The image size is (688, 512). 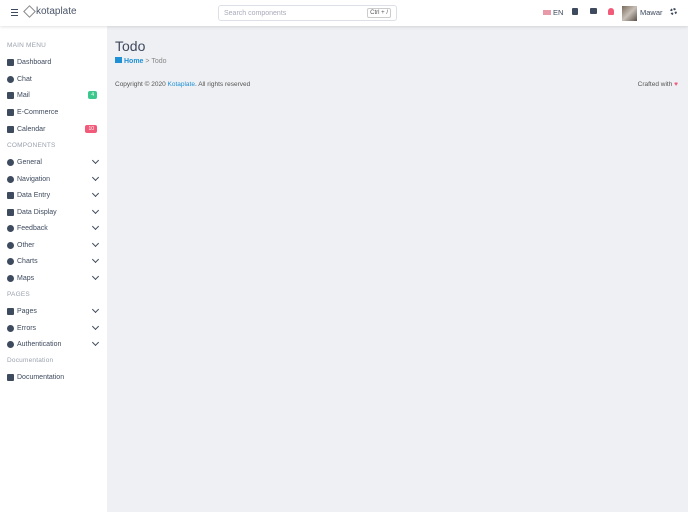 What do you see at coordinates (27, 311) in the screenshot?
I see `label: Pages` at bounding box center [27, 311].